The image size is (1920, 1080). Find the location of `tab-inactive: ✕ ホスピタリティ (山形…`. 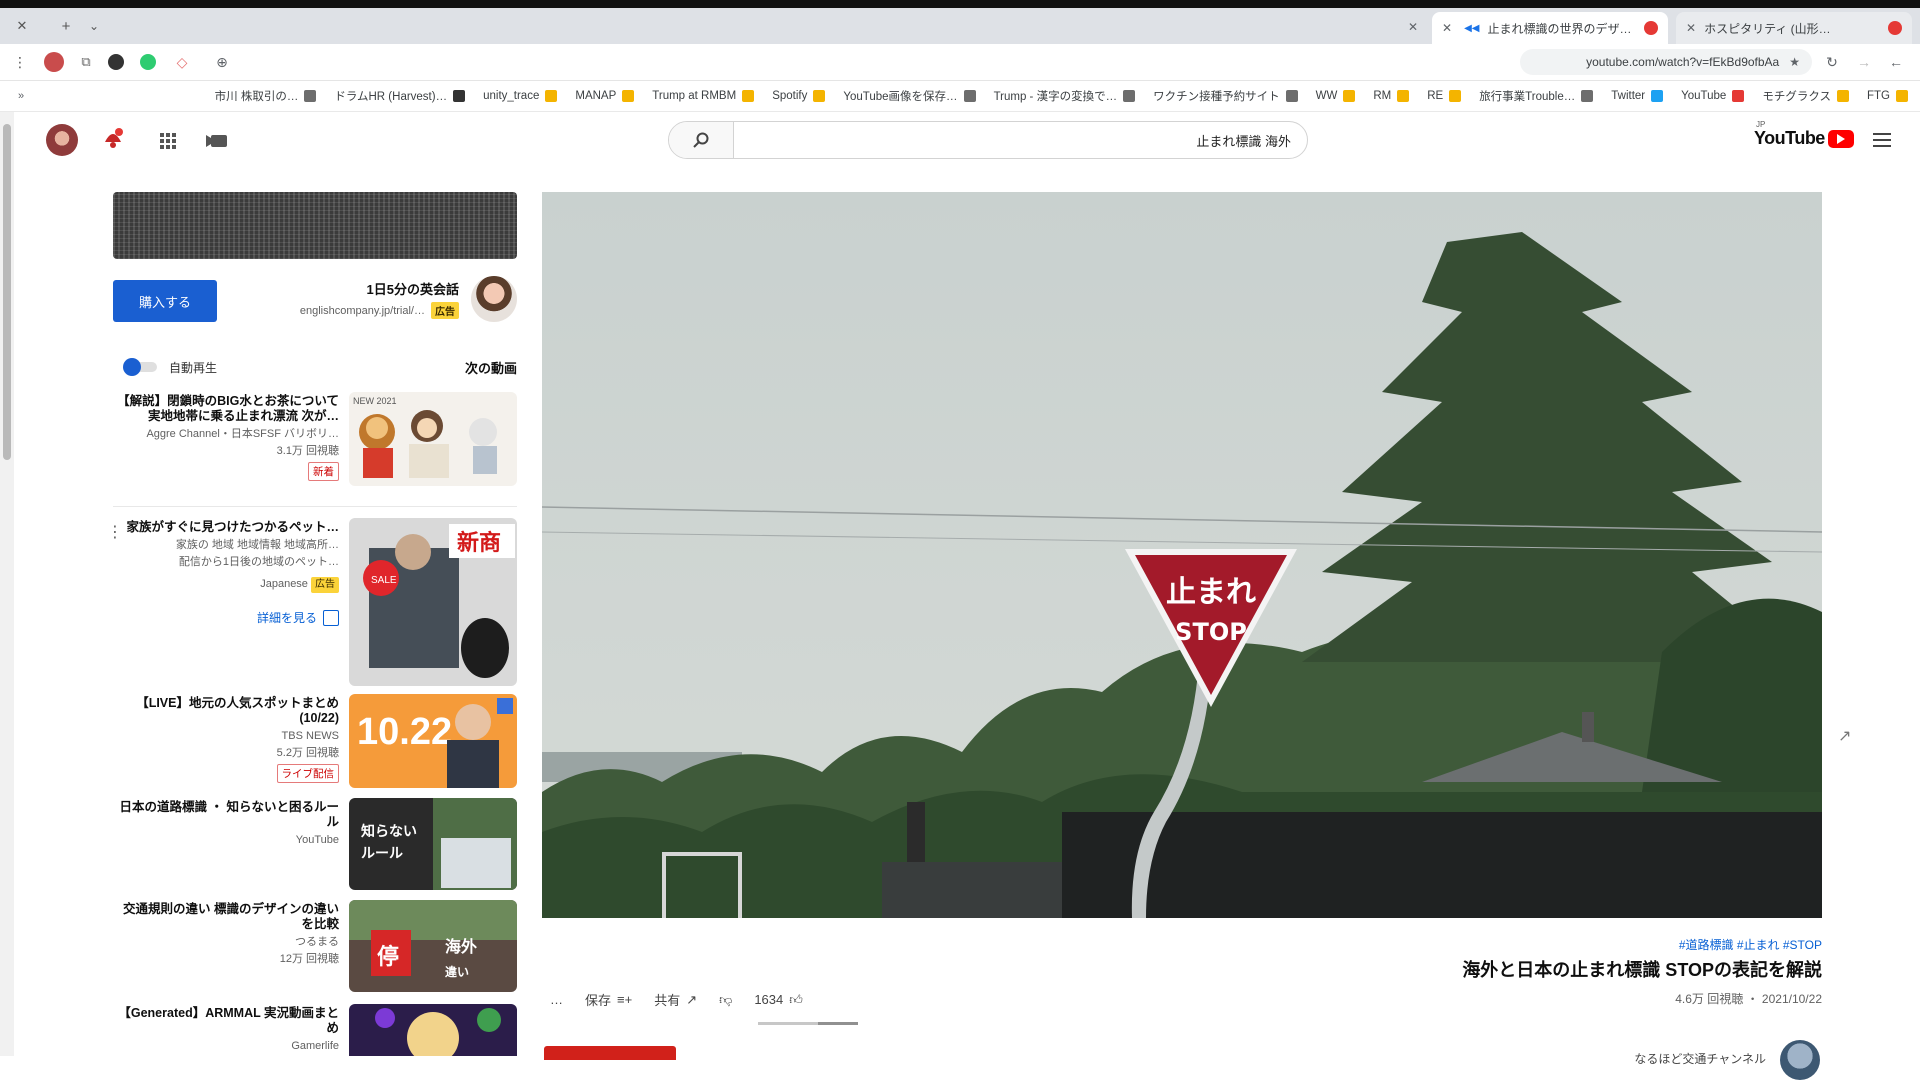

tab-inactive: ✕ ホスピタリティ (山形… is located at coordinates (1794, 28).